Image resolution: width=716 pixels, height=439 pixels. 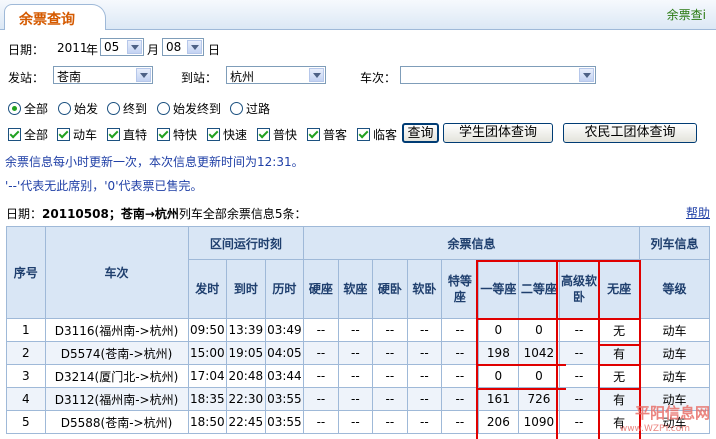 I want to click on summary-date: 20110508；, so click(x=81, y=214).